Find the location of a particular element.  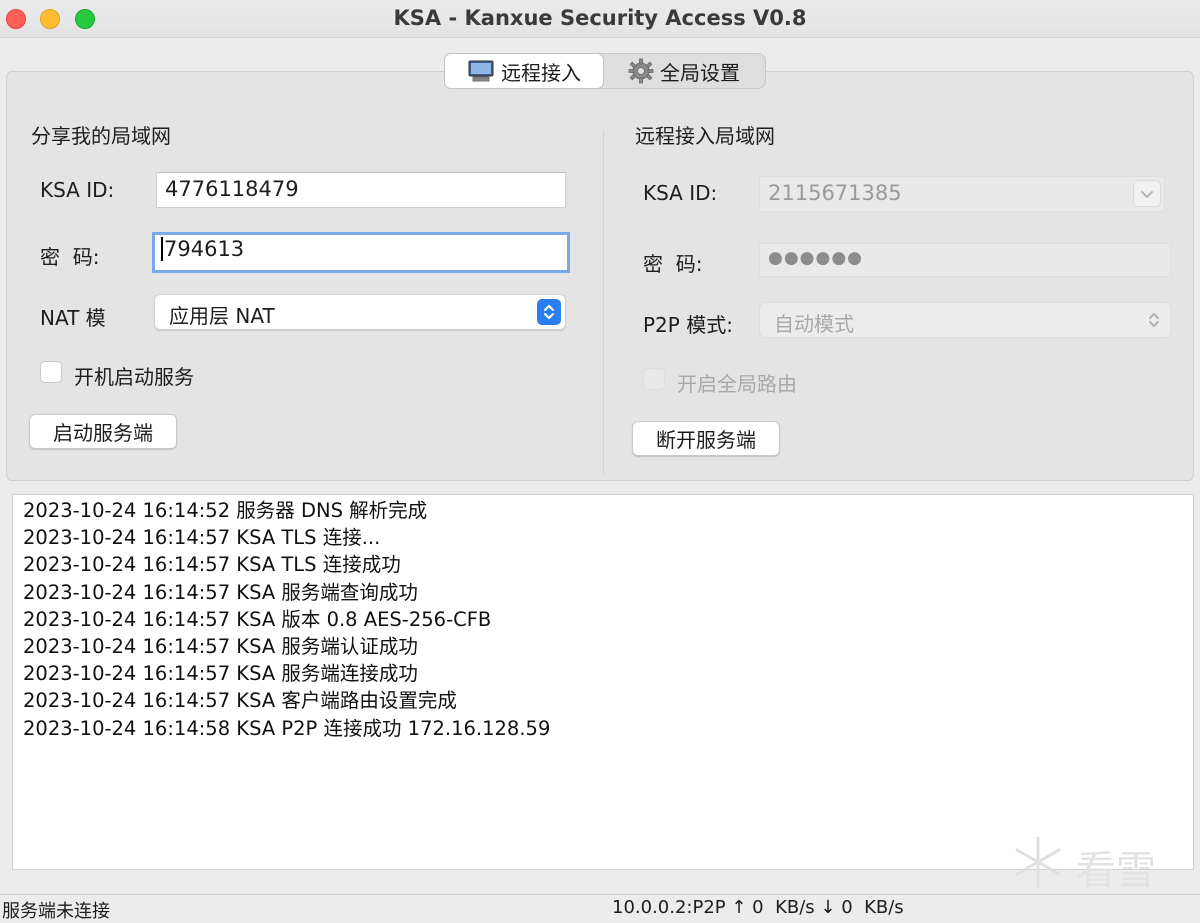

tab-global-settings-label: 全局设置 is located at coordinates (700, 72).